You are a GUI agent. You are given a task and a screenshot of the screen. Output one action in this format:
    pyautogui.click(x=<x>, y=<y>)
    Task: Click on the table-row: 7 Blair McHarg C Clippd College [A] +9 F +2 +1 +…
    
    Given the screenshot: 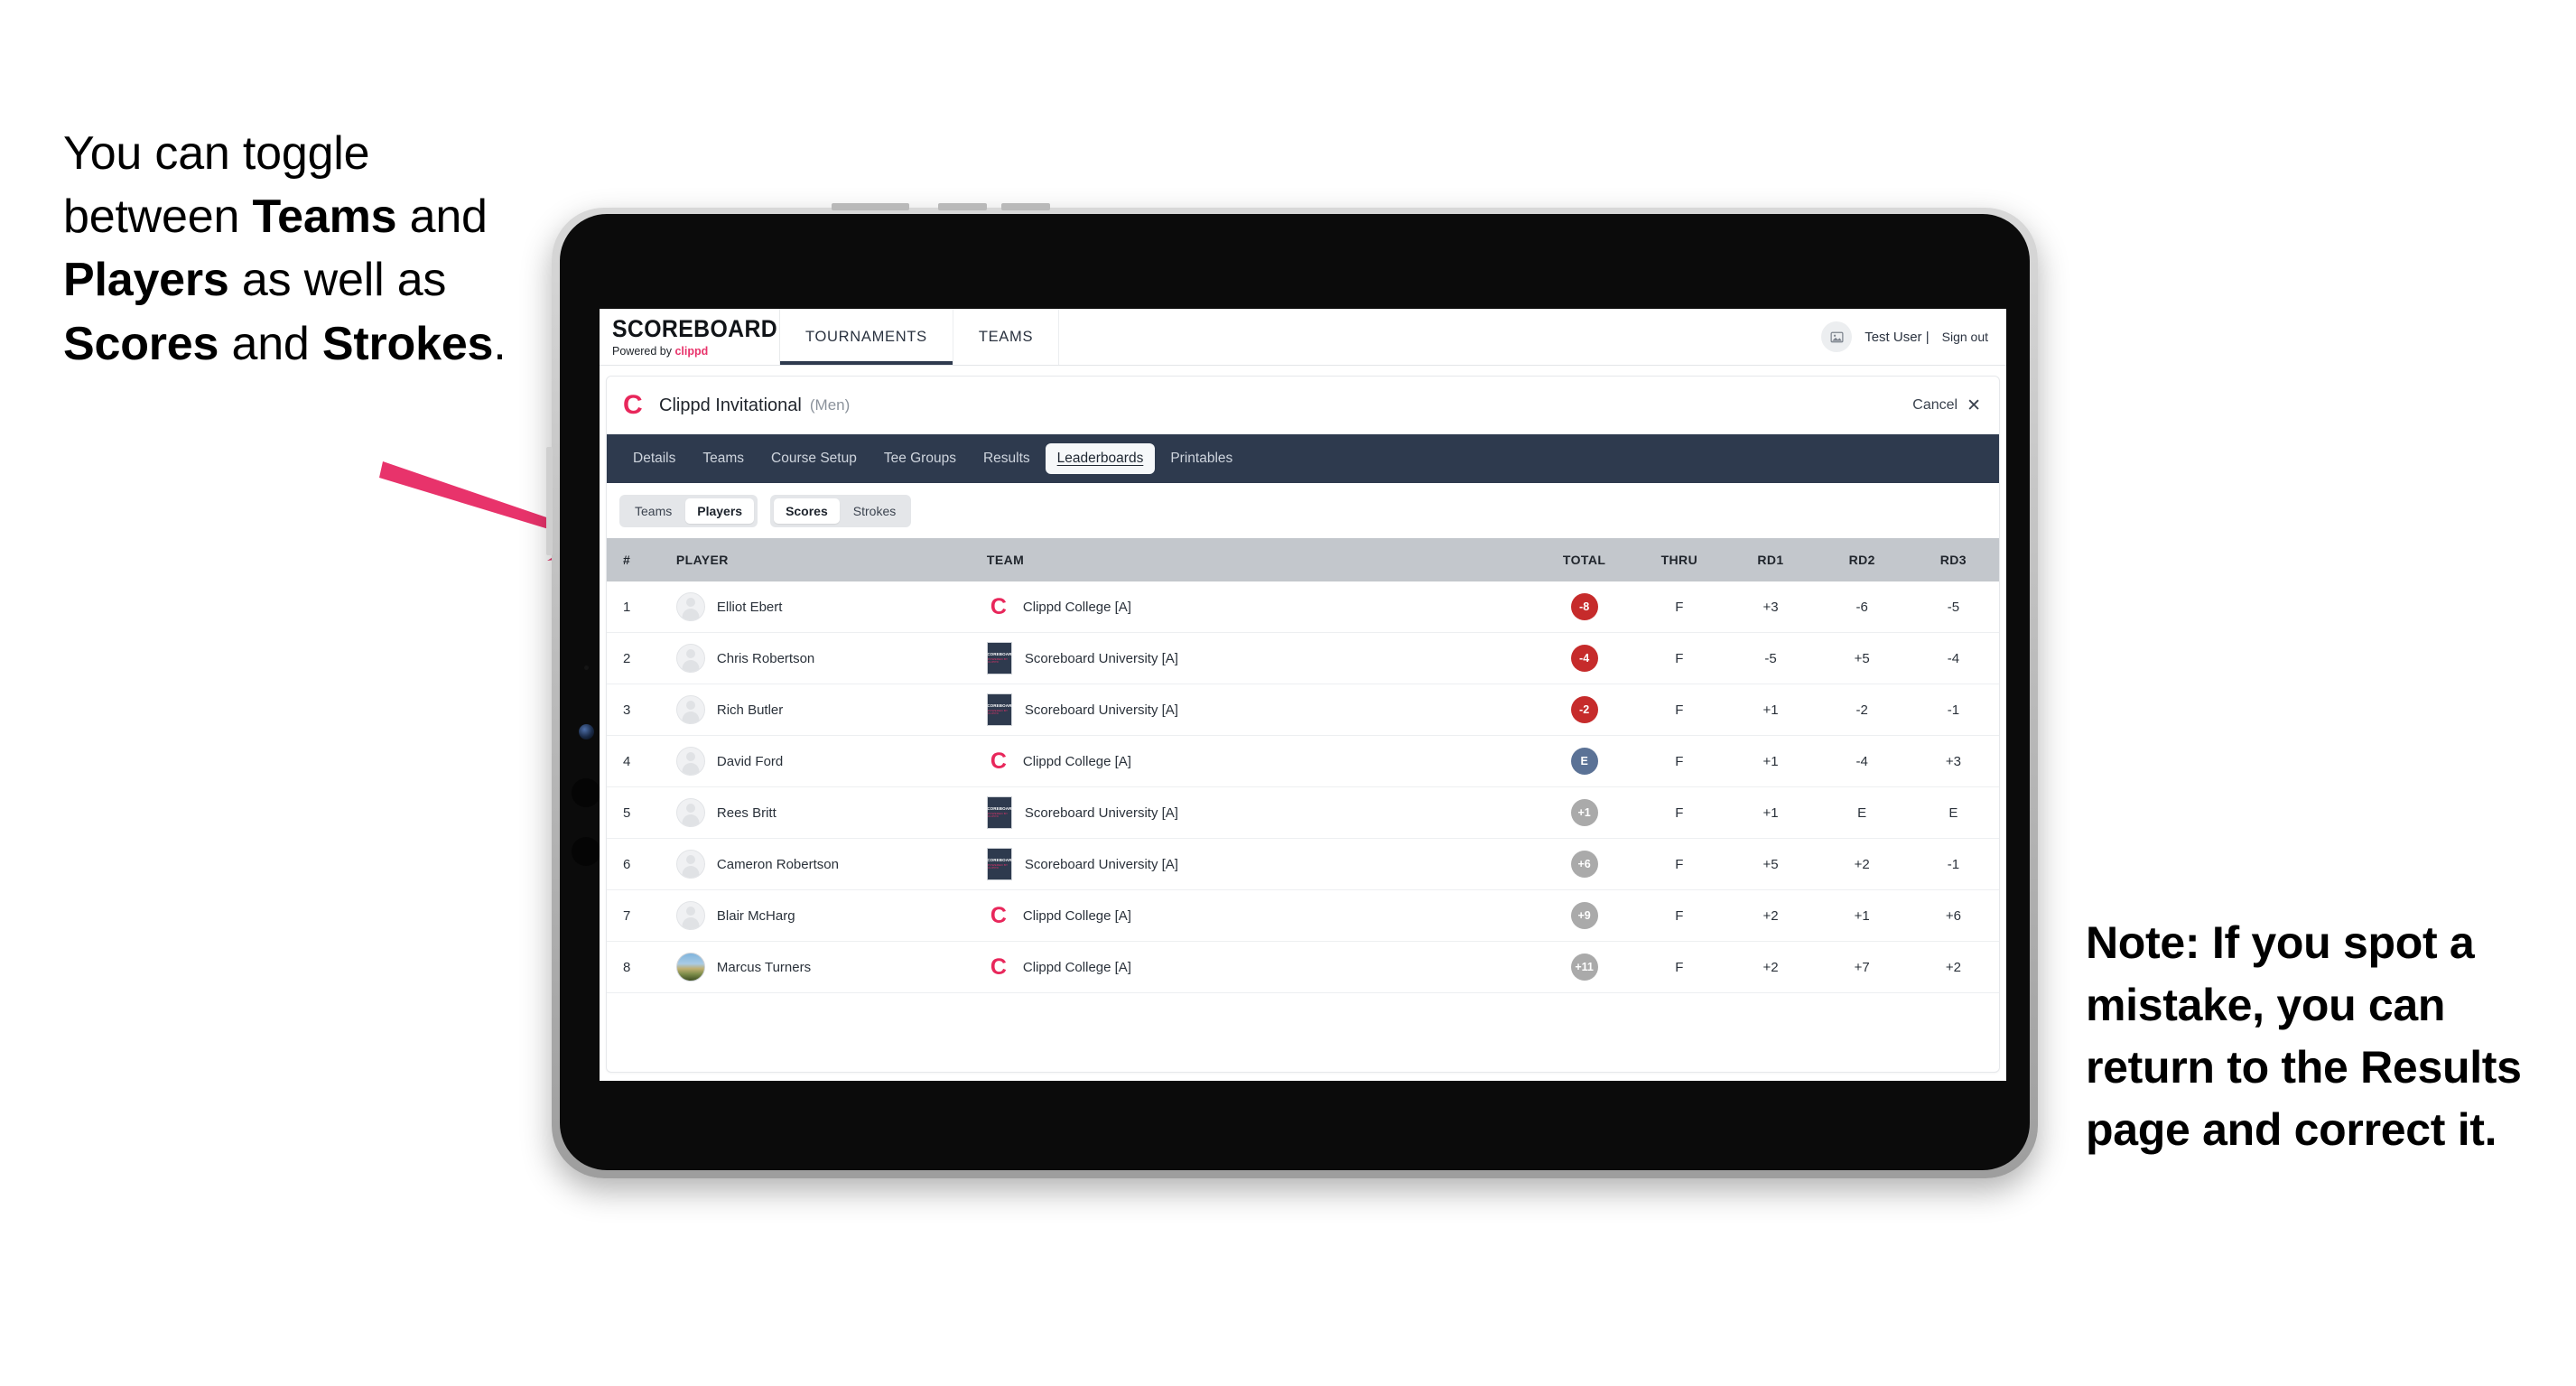 What is the action you would take?
    pyautogui.click(x=1303, y=915)
    